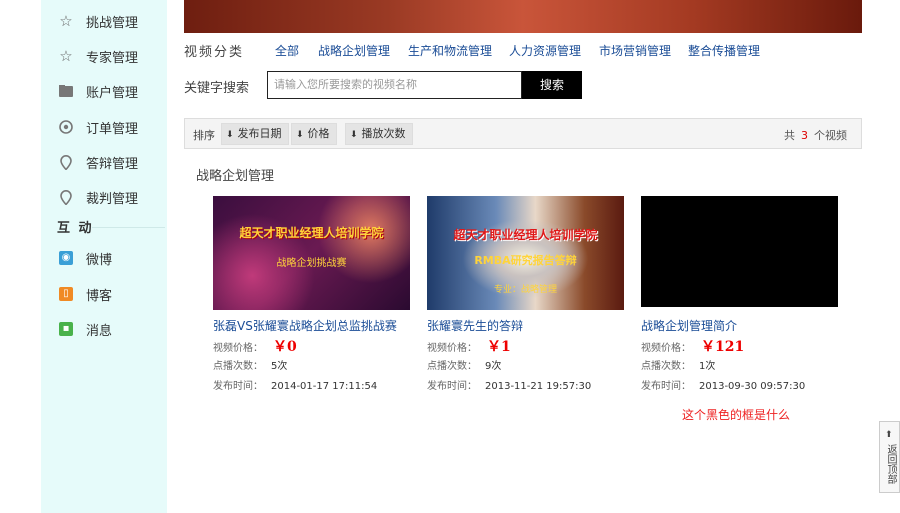  I want to click on sidebar-item-label: 订单管理, so click(112, 129).